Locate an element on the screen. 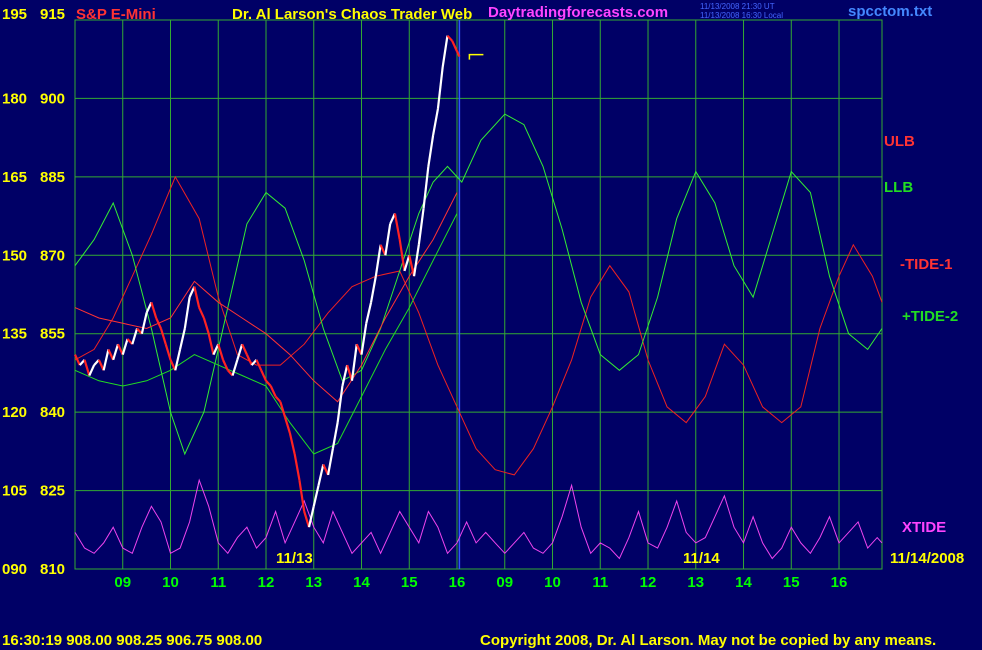 Image resolution: width=982 pixels, height=650 pixels. xtide-label: XTIDE is located at coordinates (924, 527).